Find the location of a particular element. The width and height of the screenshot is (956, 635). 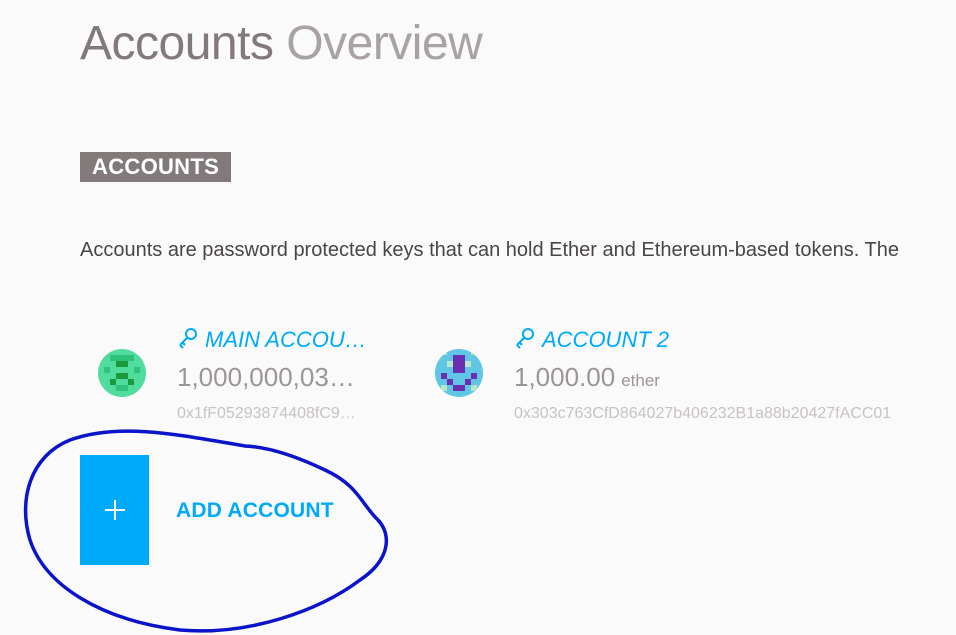

page-title: Accounts Overview is located at coordinates (281, 44).